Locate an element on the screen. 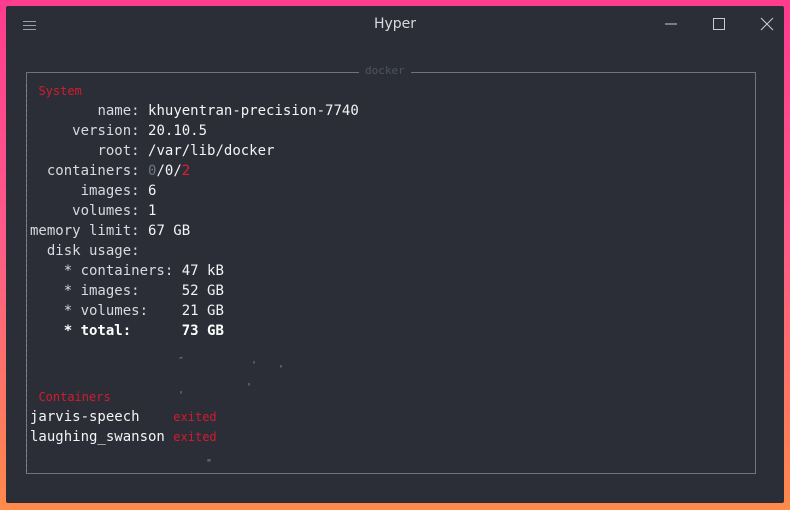 The width and height of the screenshot is (790, 510). memory-label: memory limit: is located at coordinates (85, 231).